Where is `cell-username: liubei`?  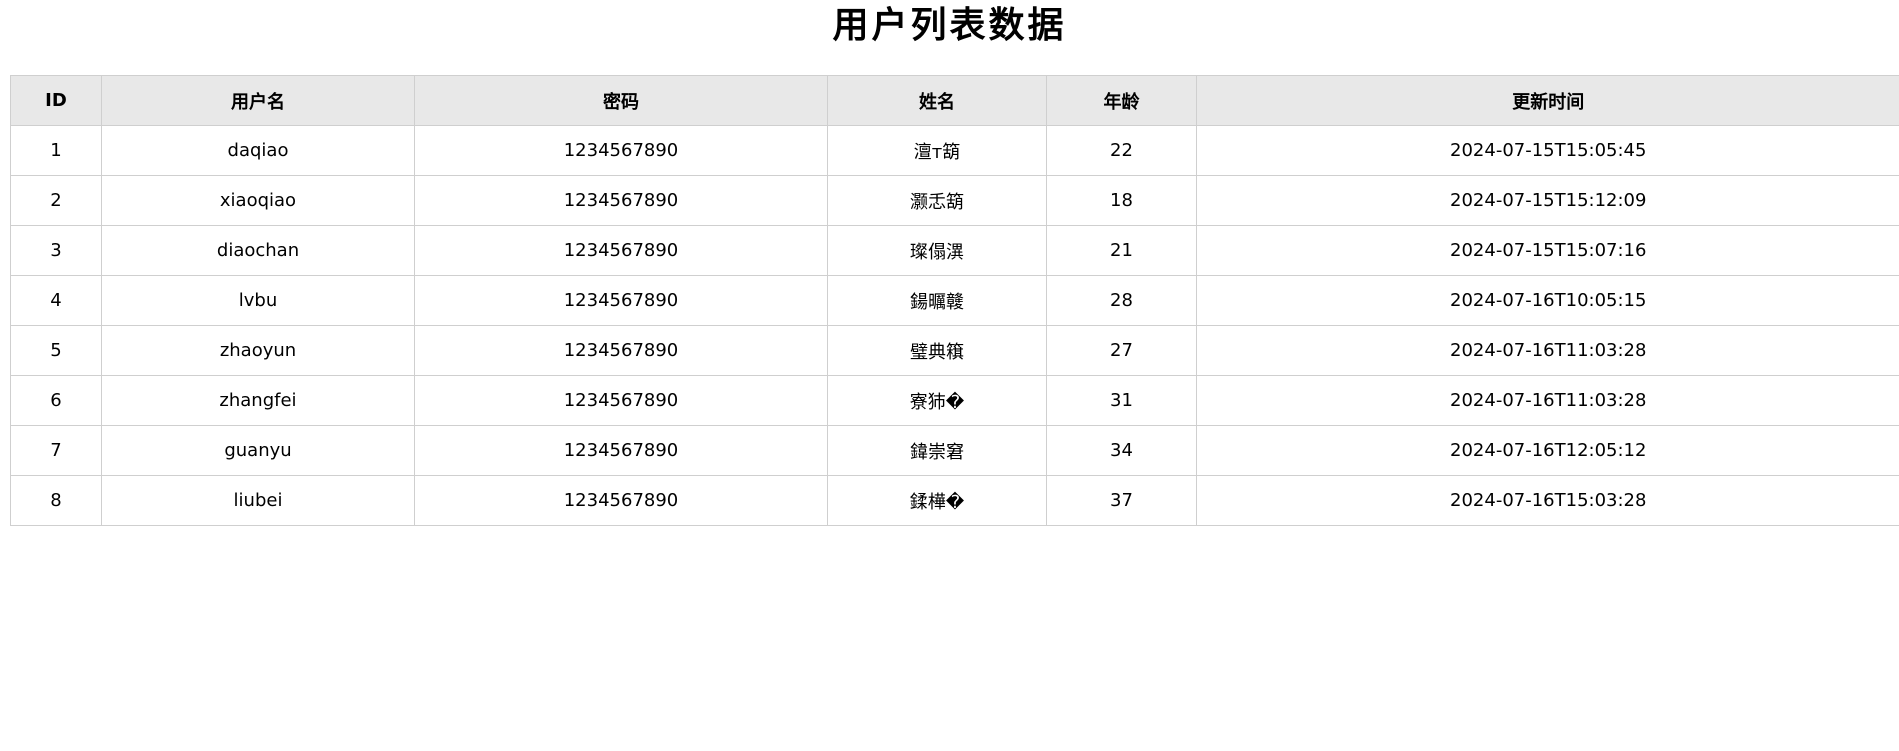 cell-username: liubei is located at coordinates (258, 500).